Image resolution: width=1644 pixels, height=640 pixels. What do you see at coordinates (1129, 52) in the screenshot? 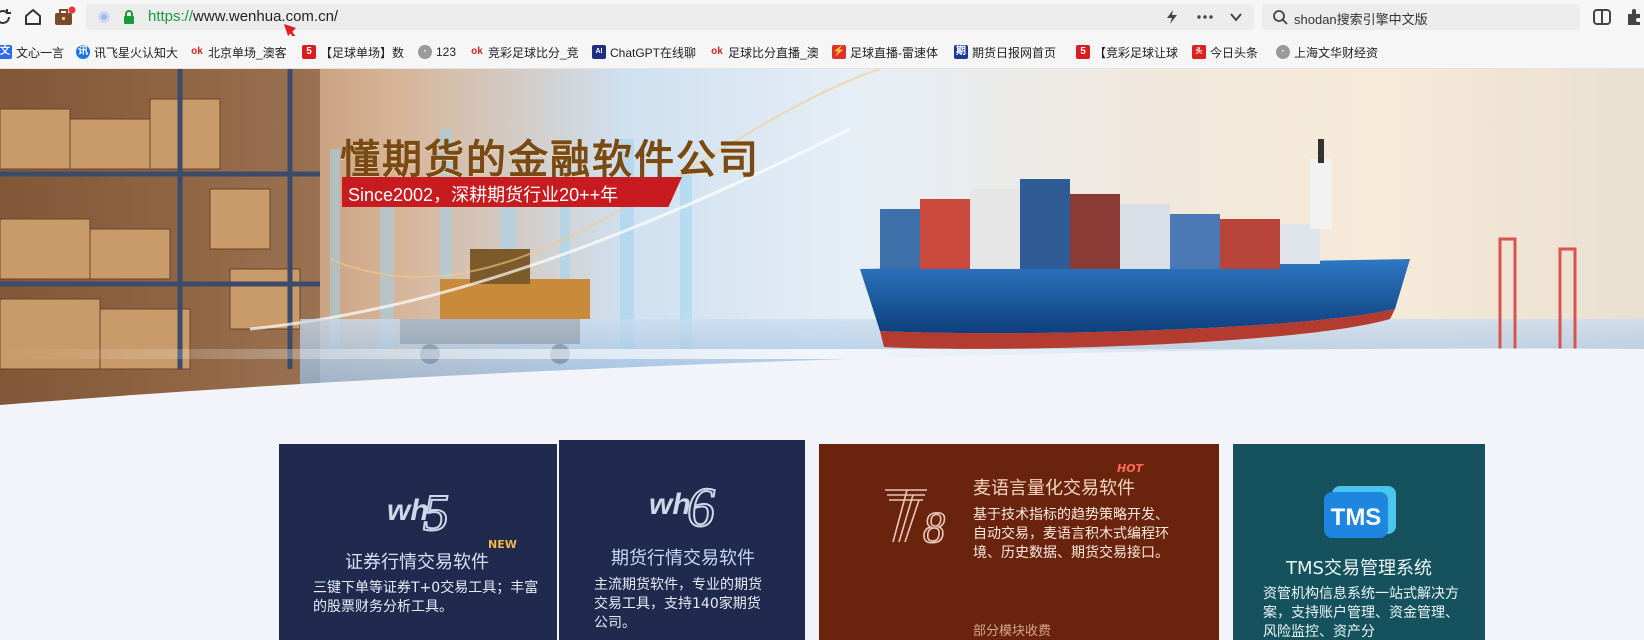
I see `bookmark-item: 5 【竞彩足球让球` at bounding box center [1129, 52].